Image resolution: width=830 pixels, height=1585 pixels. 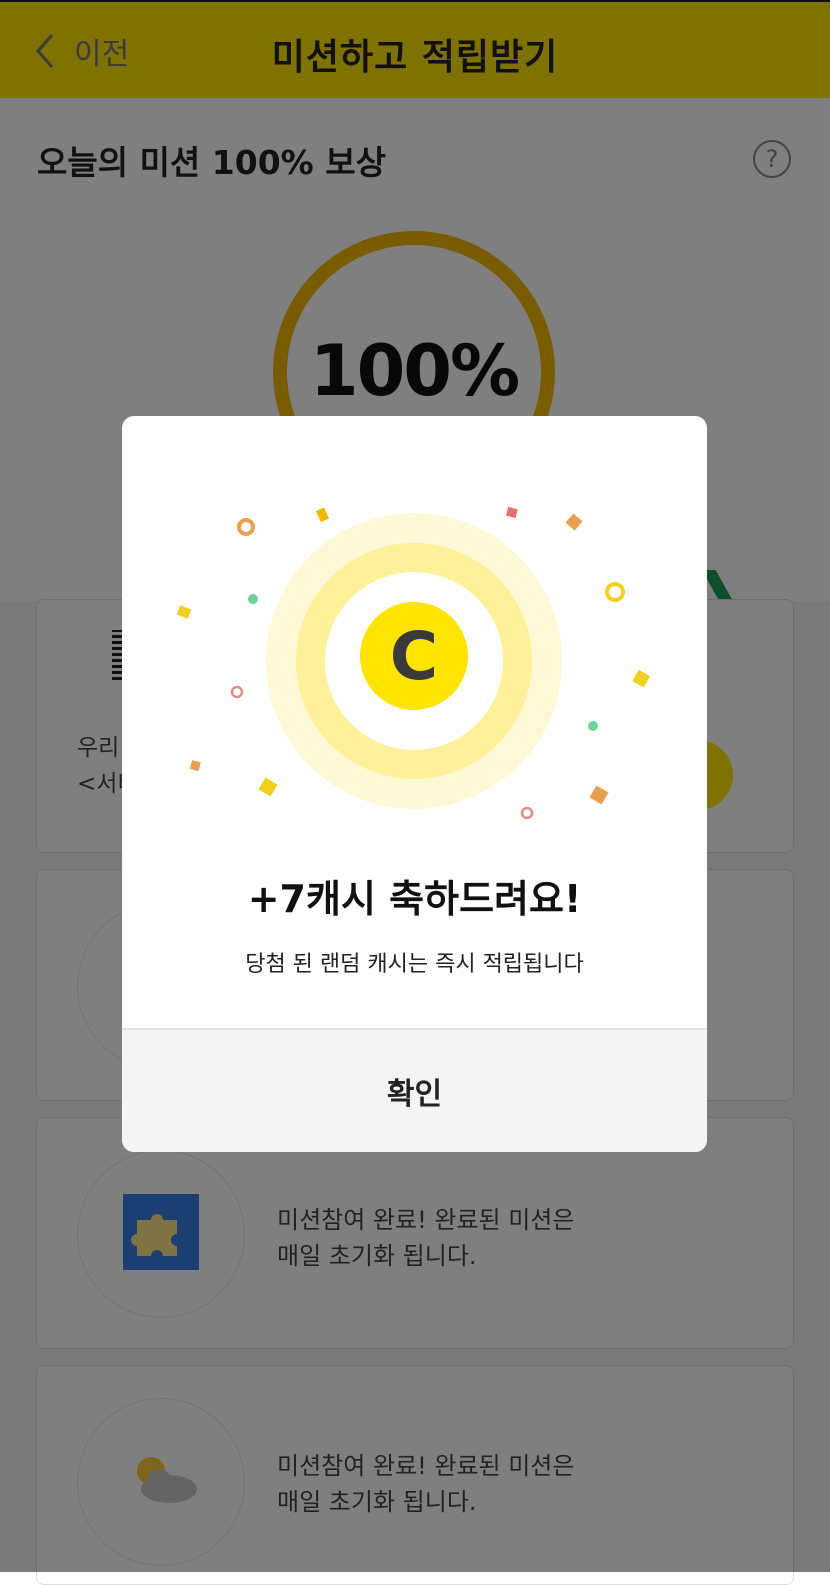 What do you see at coordinates (414, 656) in the screenshot?
I see `coin-letter: C` at bounding box center [414, 656].